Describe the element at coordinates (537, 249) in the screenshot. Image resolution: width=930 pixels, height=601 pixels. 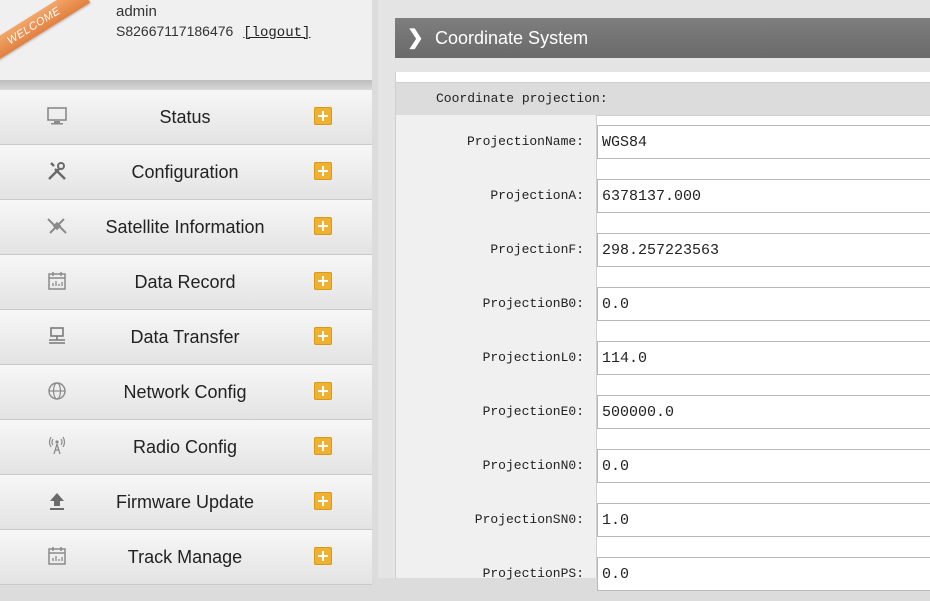
I see `field-label: ProjectionF:` at that location.